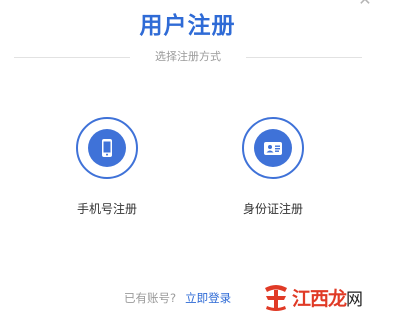 This screenshot has height=330, width=395. What do you see at coordinates (150, 298) in the screenshot?
I see `have-account-text: 已有账号?` at bounding box center [150, 298].